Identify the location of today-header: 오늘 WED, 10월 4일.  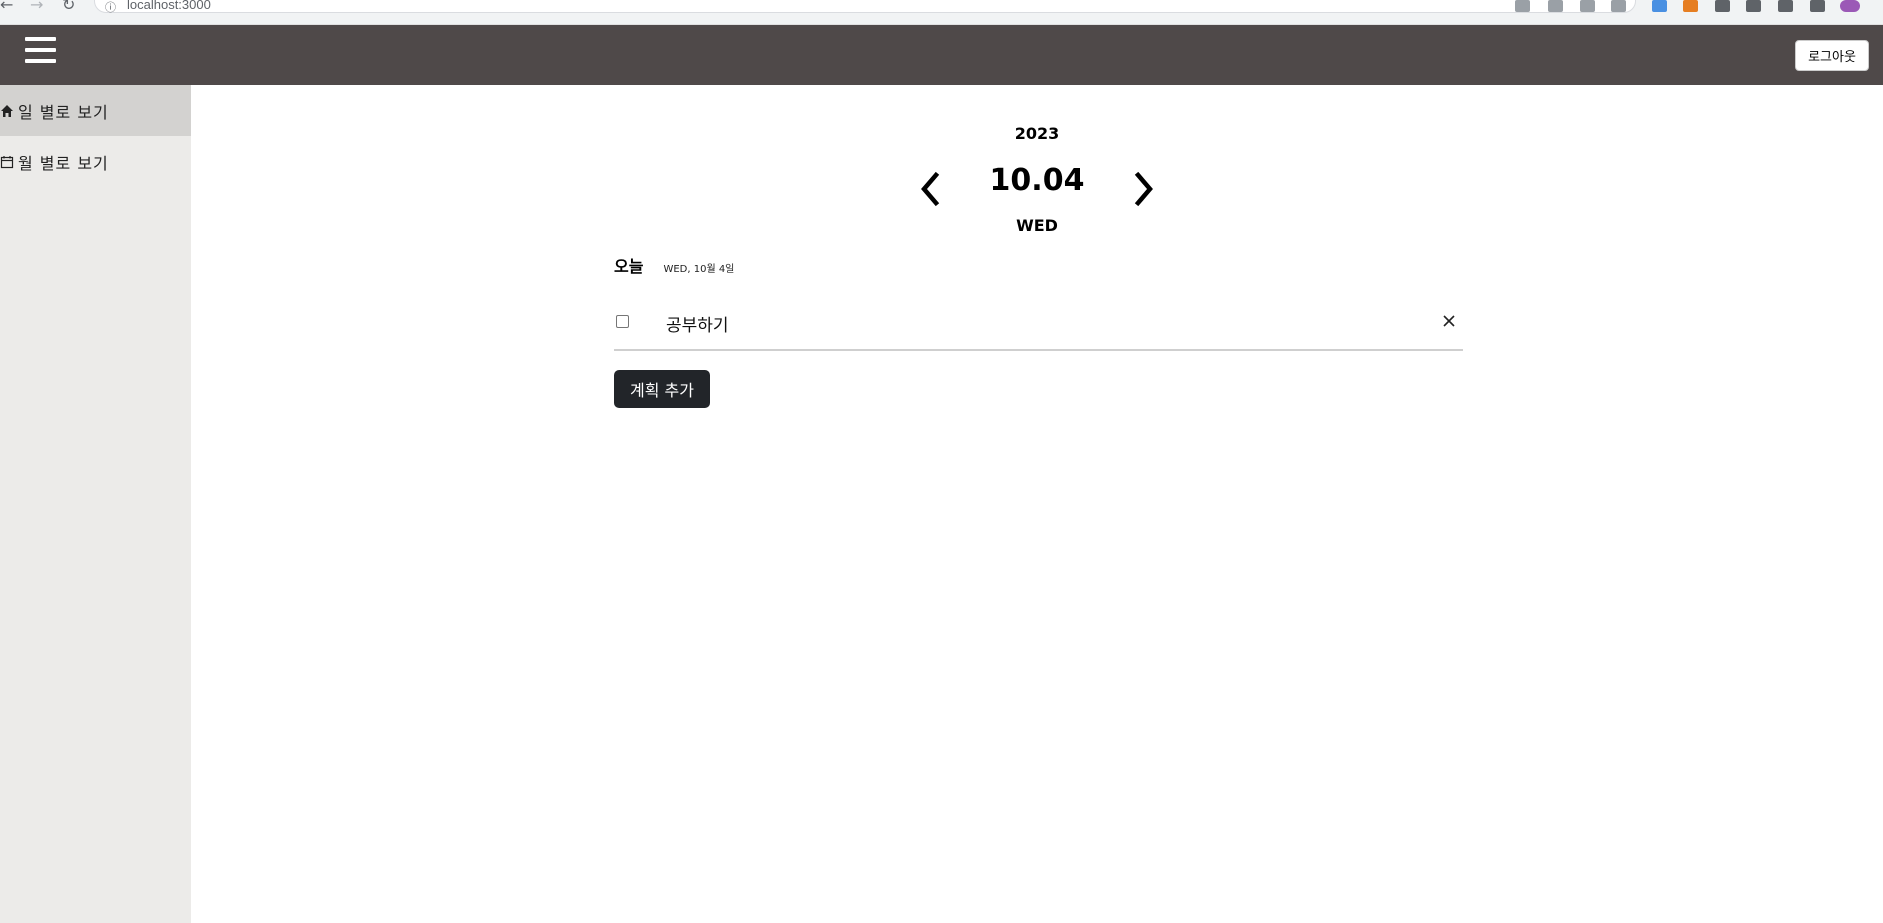
(674, 265).